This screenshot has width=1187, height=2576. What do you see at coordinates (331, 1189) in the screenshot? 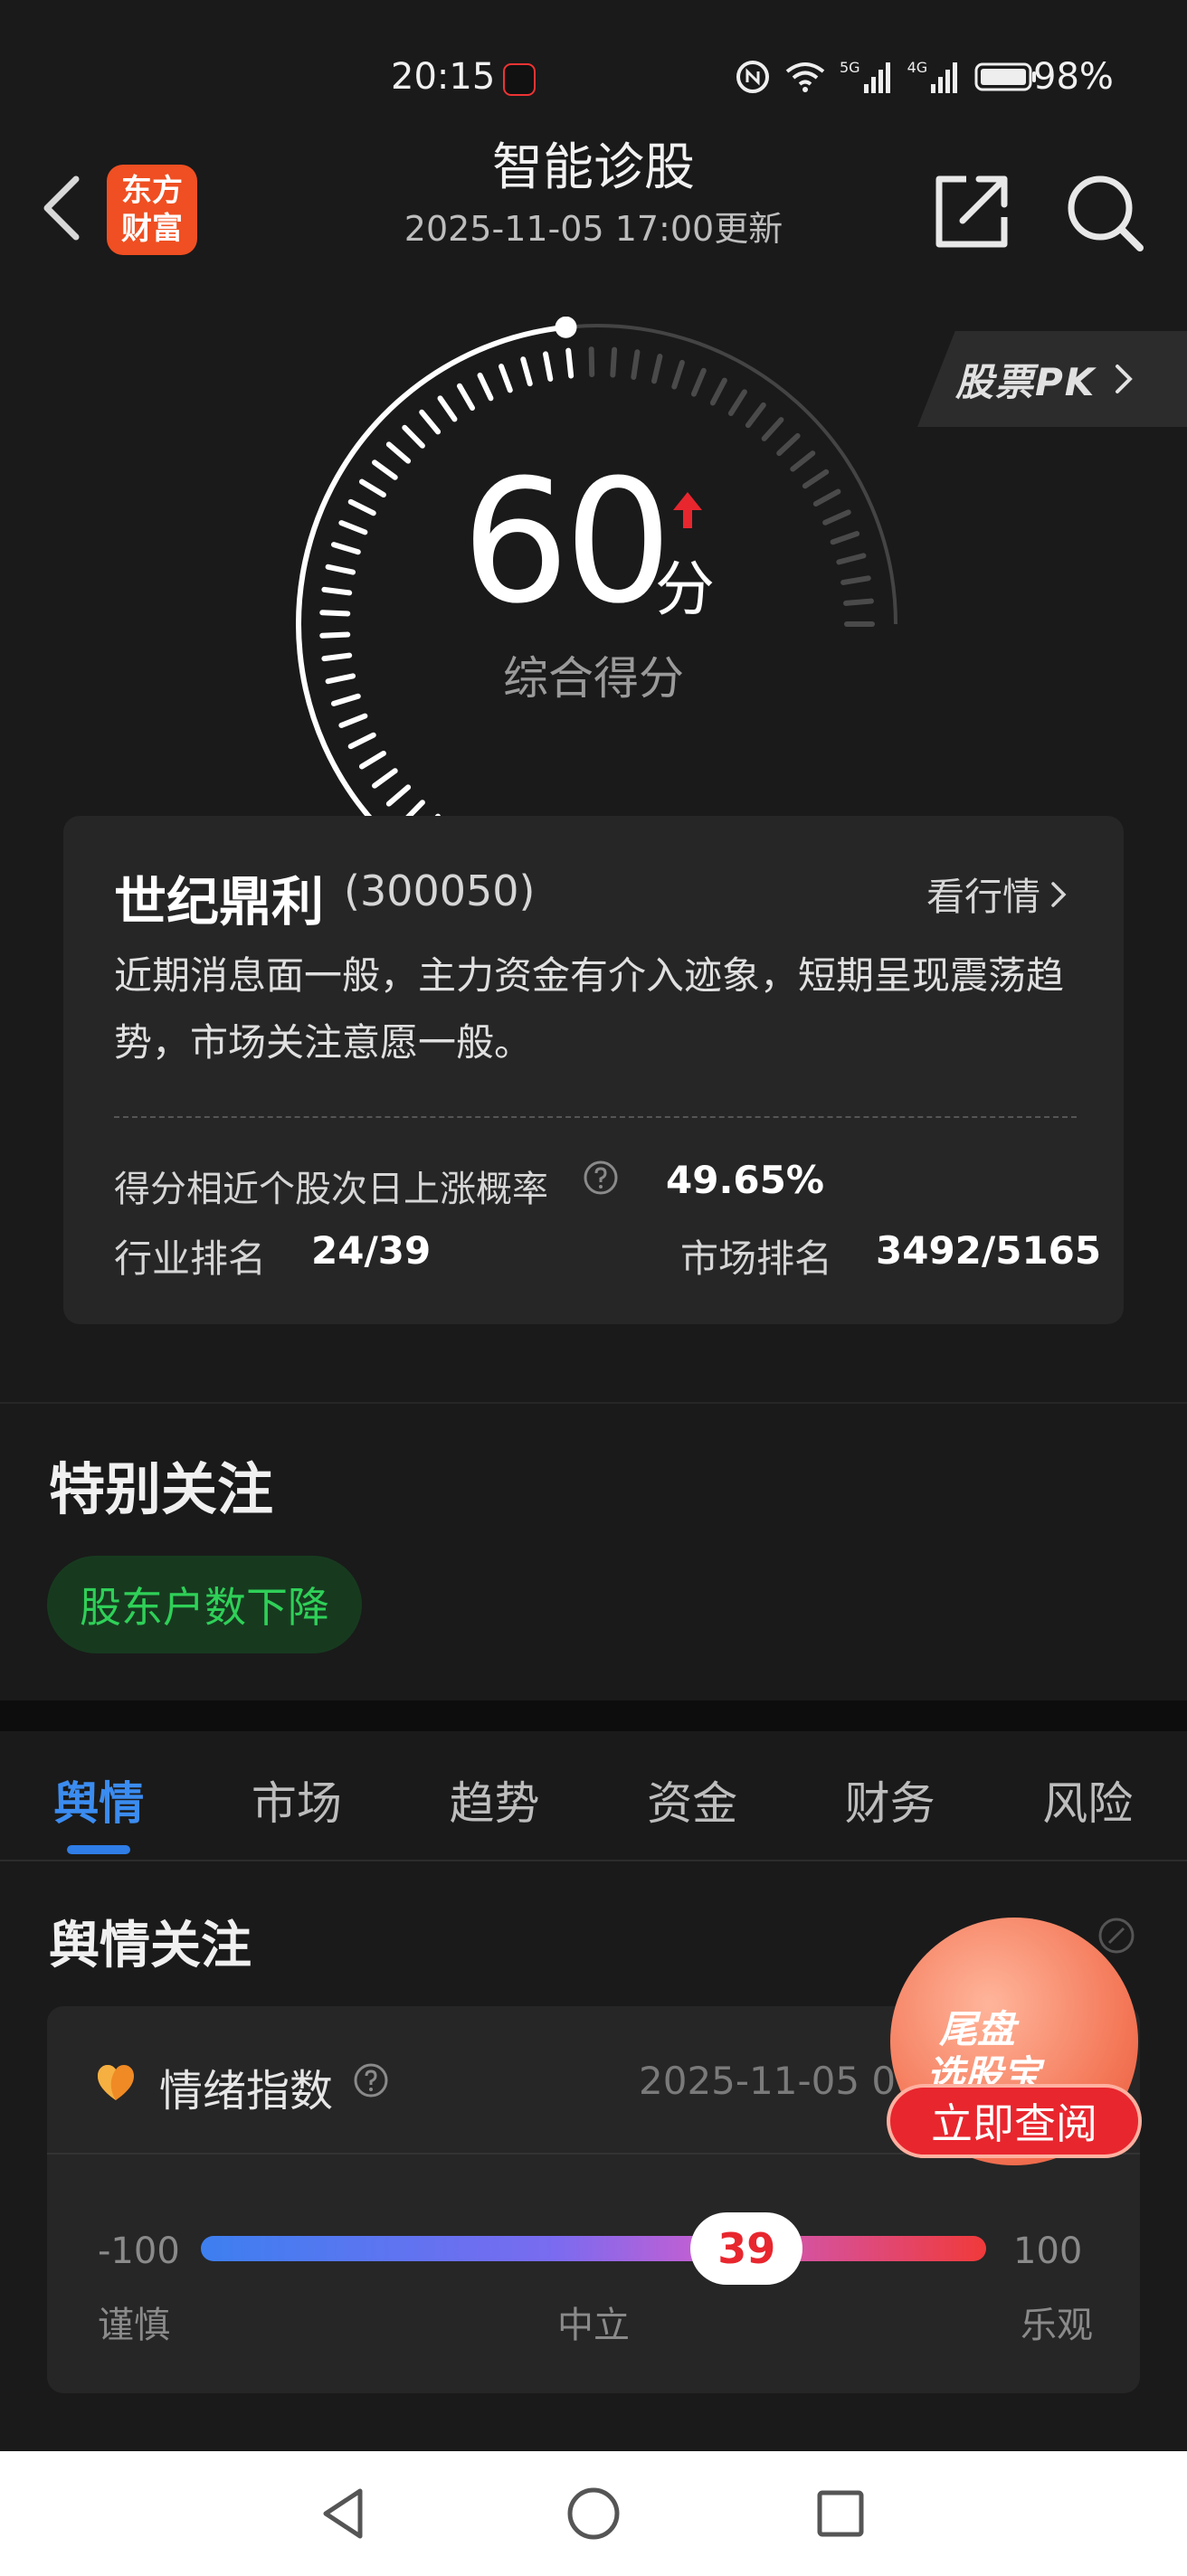
I see `rise-probability-label: 得分相近个股次日上涨概率` at bounding box center [331, 1189].